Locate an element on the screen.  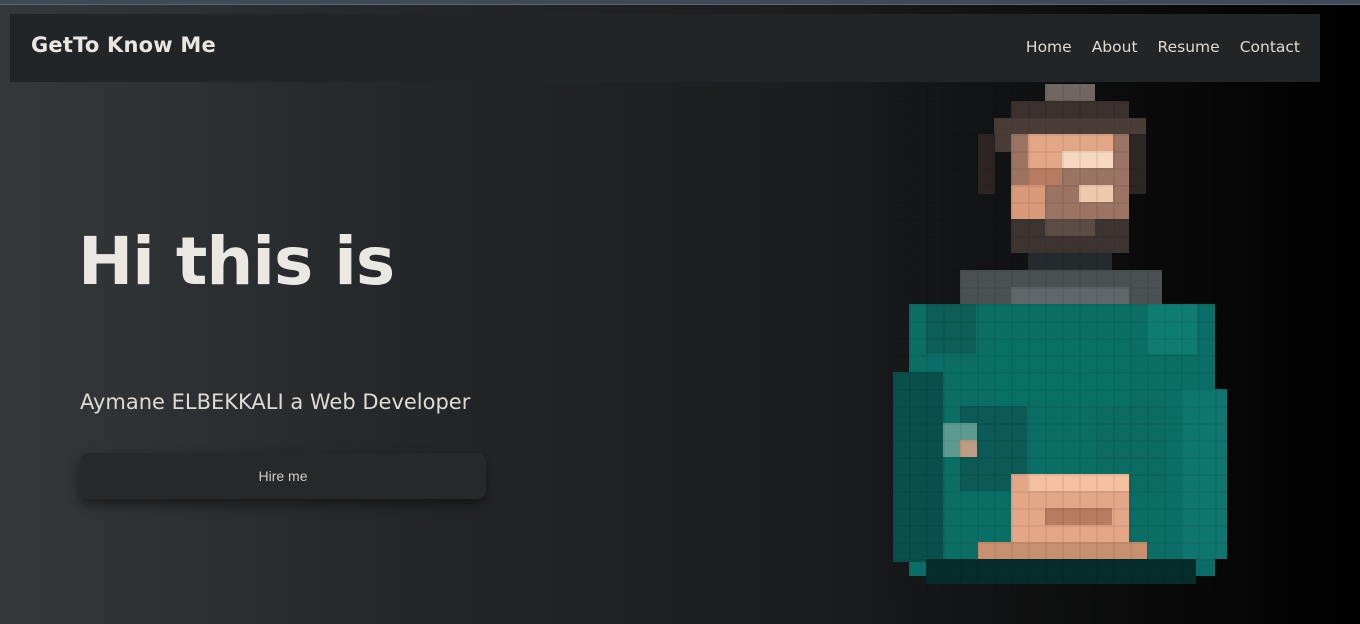
nav-link-about: About is located at coordinates (1115, 47).